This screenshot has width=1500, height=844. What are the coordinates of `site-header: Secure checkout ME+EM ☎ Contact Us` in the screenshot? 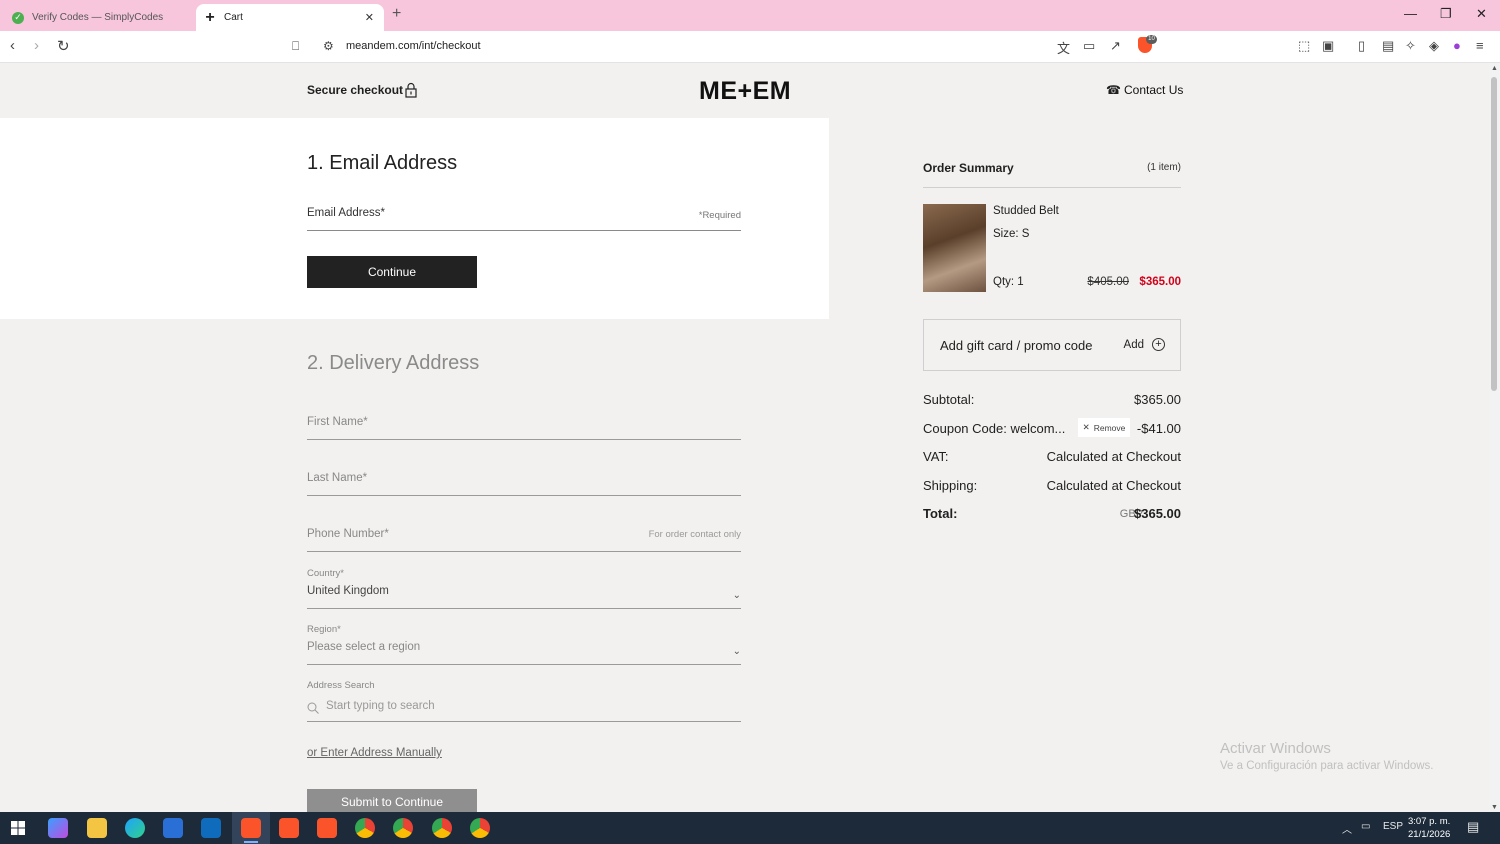 It's located at (744, 90).